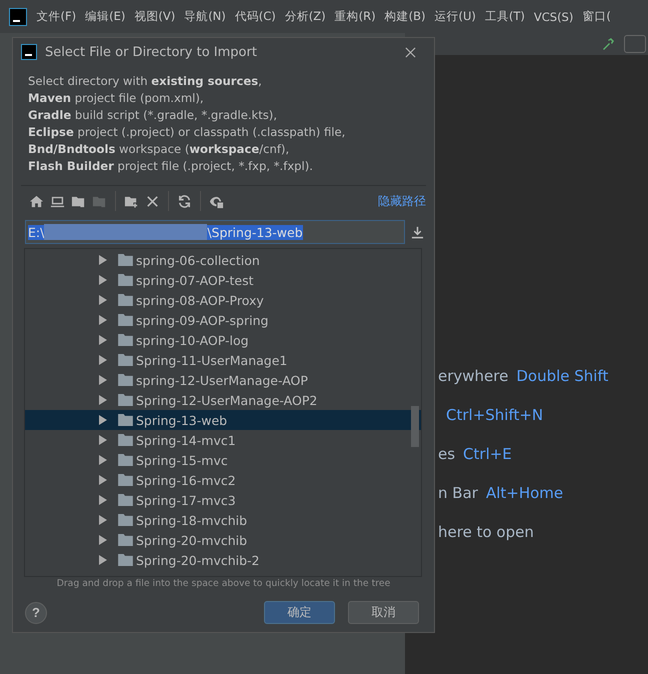 Image resolution: width=648 pixels, height=674 pixels. What do you see at coordinates (153, 115) in the screenshot?
I see `description-text: Gradle build script (*.gradle, *.gradle.kts),` at bounding box center [153, 115].